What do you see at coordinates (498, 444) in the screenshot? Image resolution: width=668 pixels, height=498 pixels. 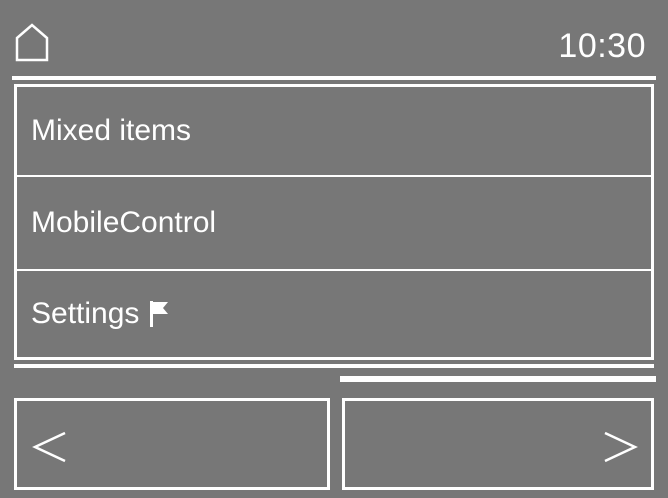 I see `next-button` at bounding box center [498, 444].